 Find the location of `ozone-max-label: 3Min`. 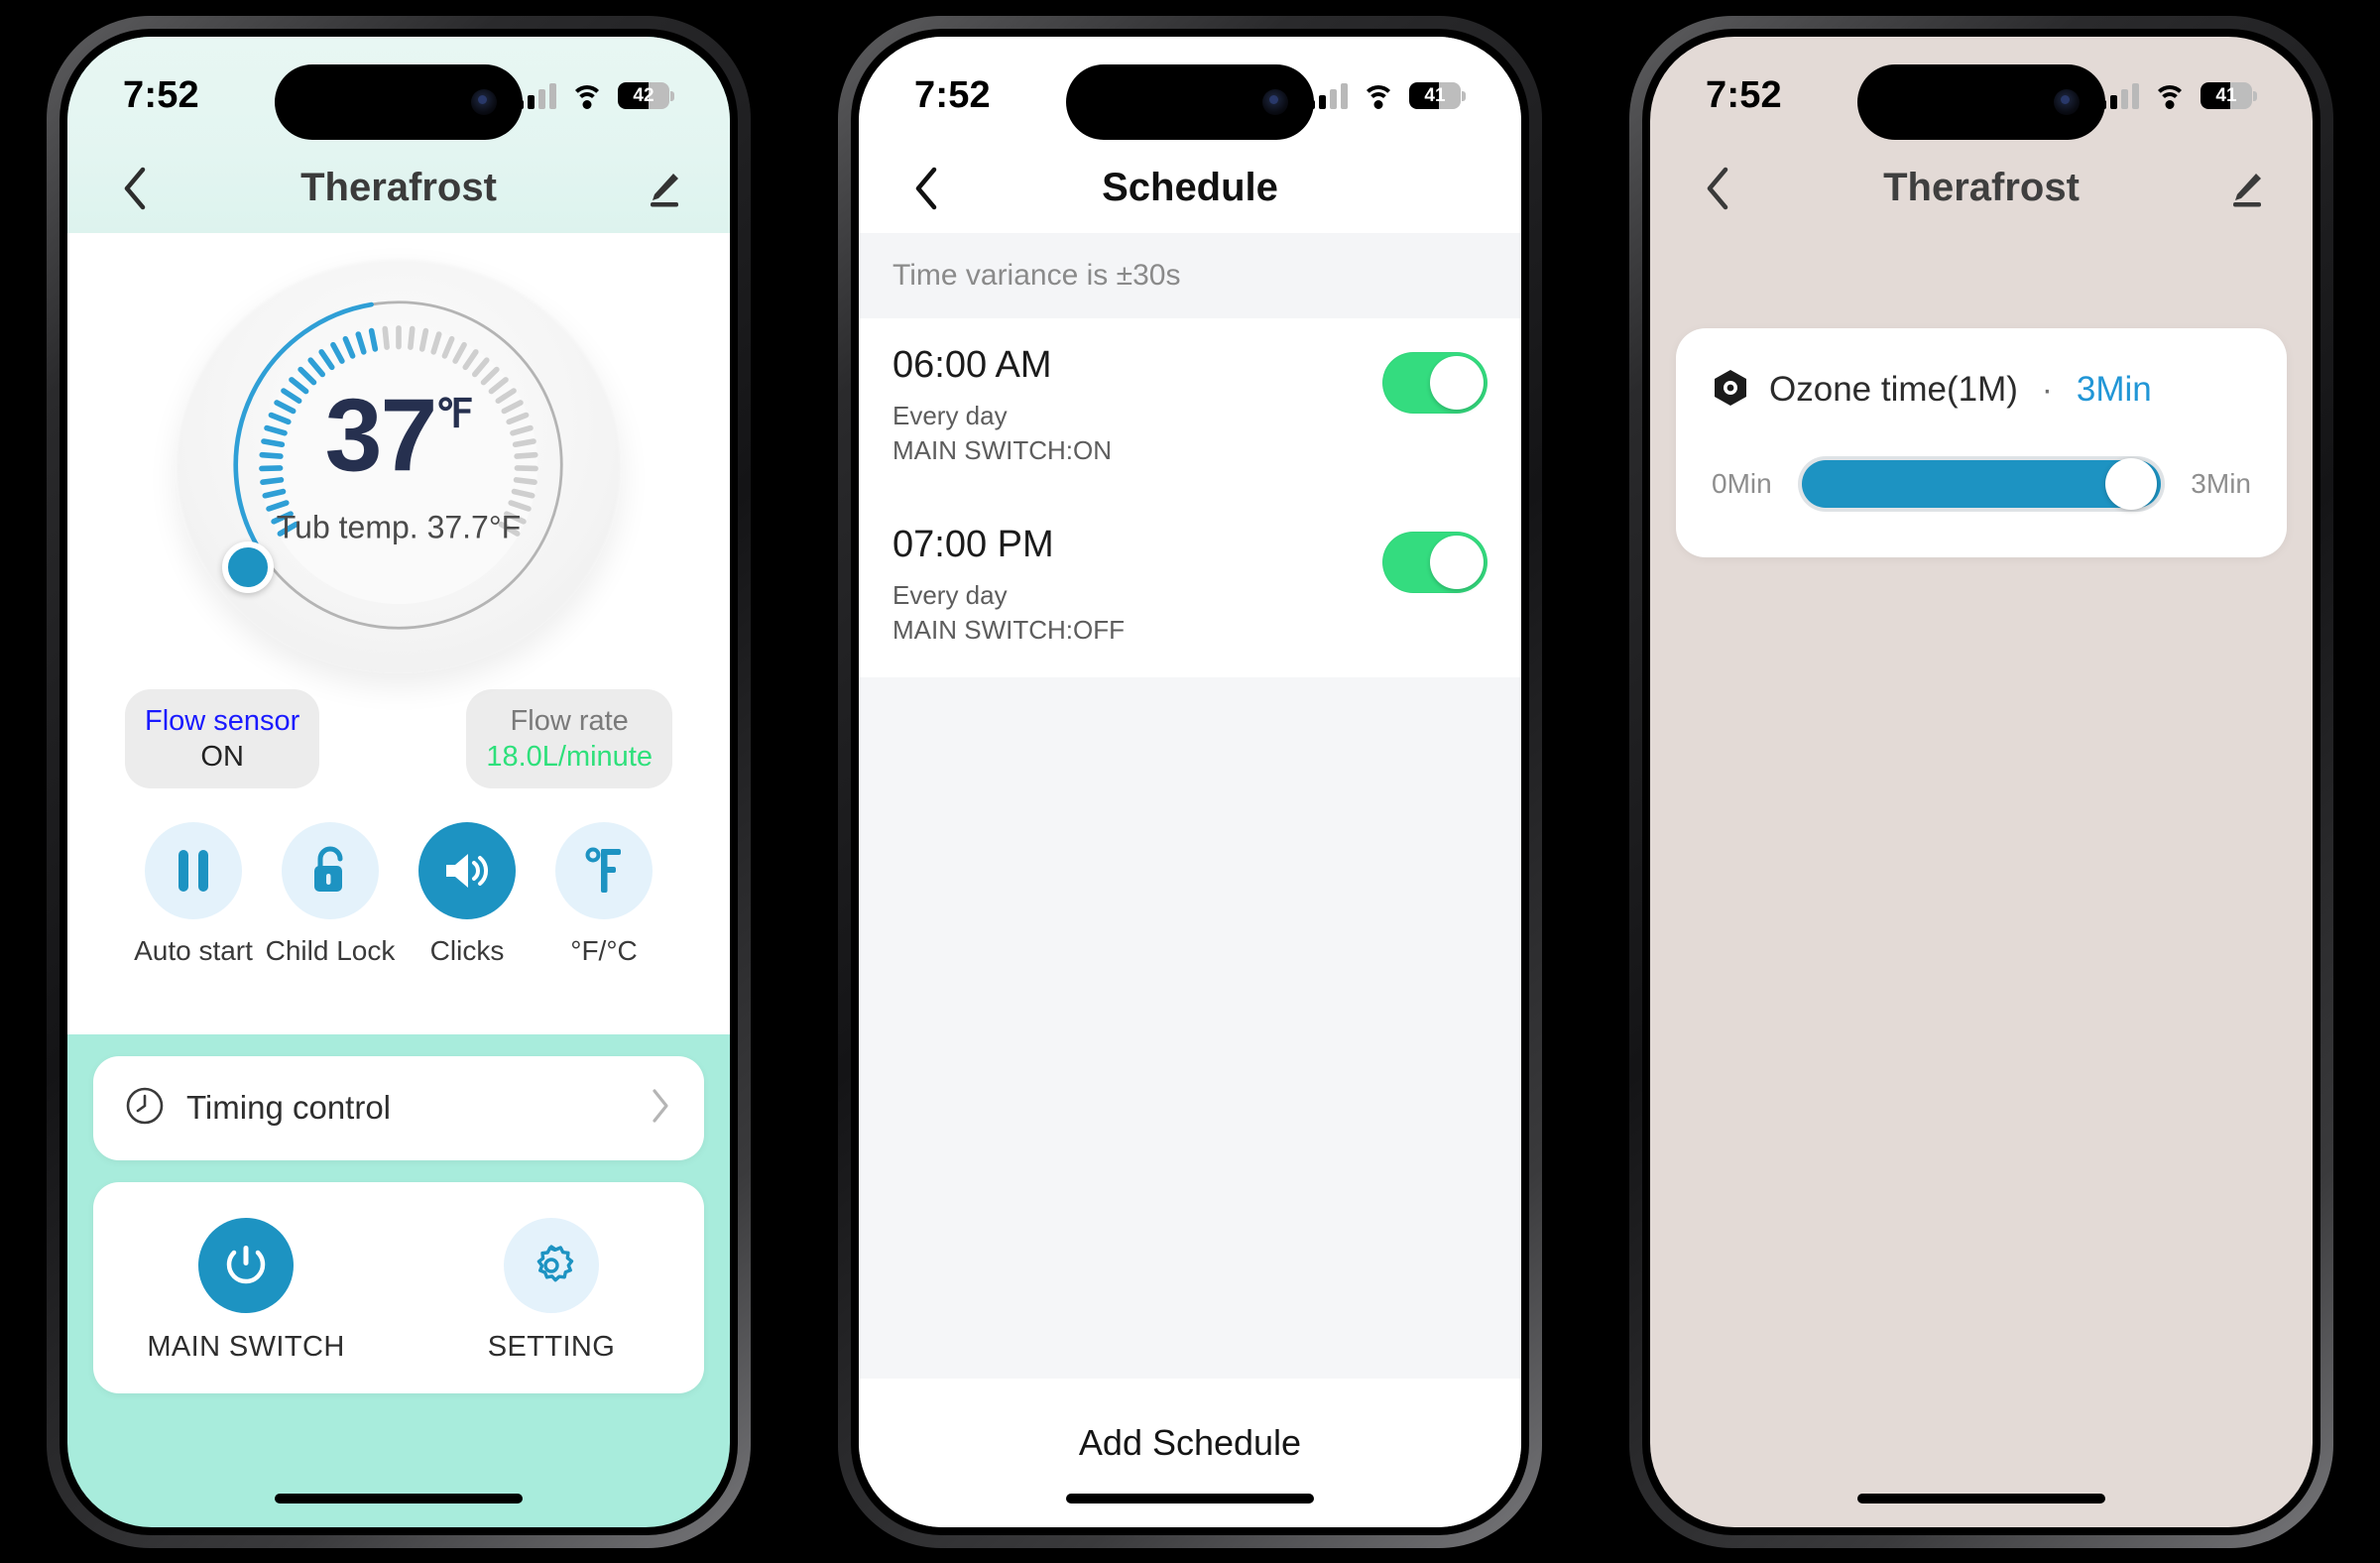

ozone-max-label: 3Min is located at coordinates (2221, 483).